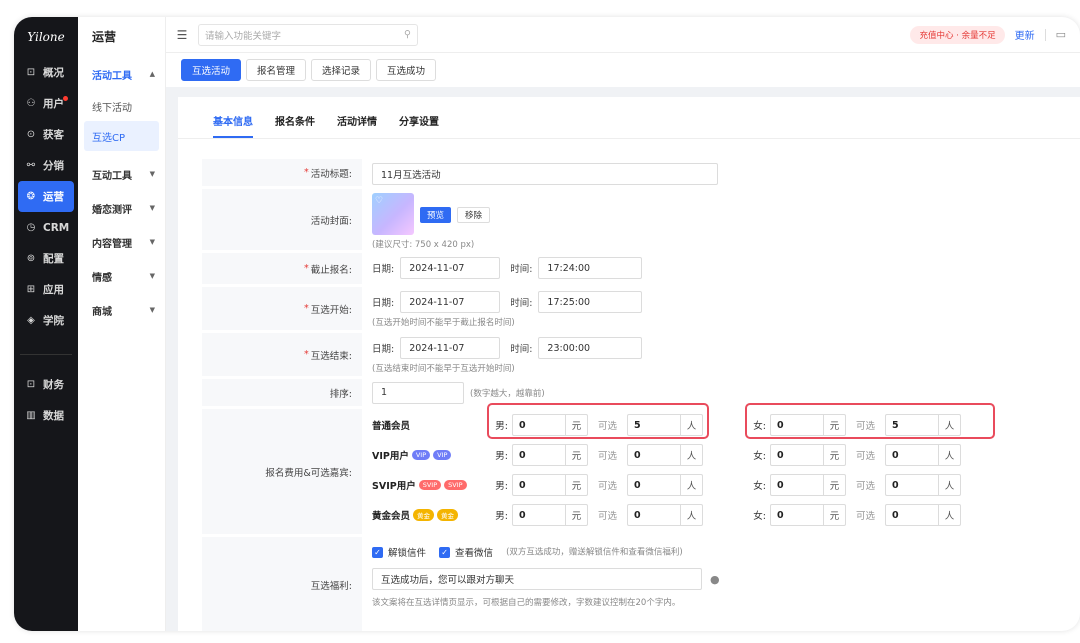 Image resolution: width=1080 pixels, height=643 pixels. I want to click on subnav-content: 内容管理 ▼, so click(121, 242).